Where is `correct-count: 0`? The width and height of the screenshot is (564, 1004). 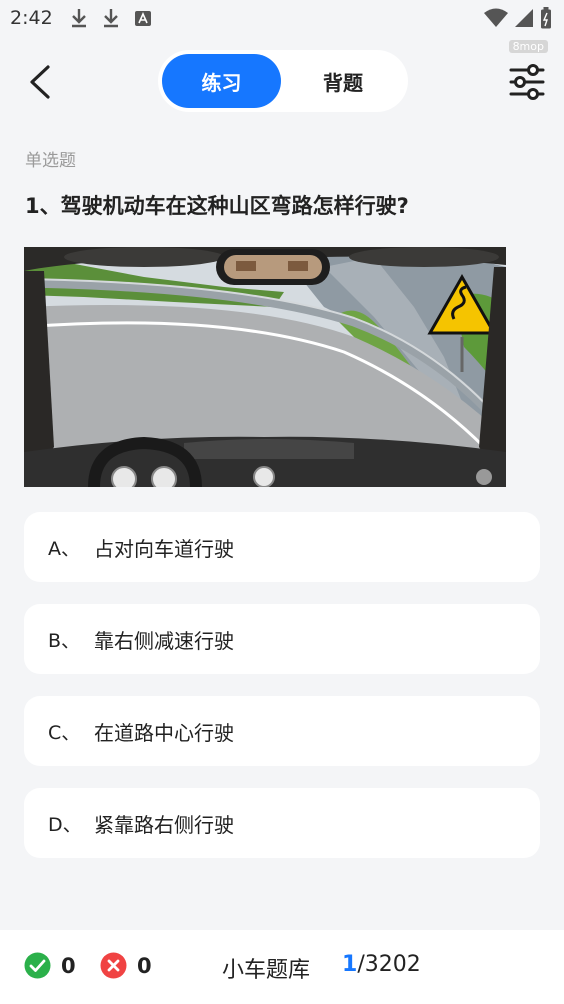 correct-count: 0 is located at coordinates (68, 965).